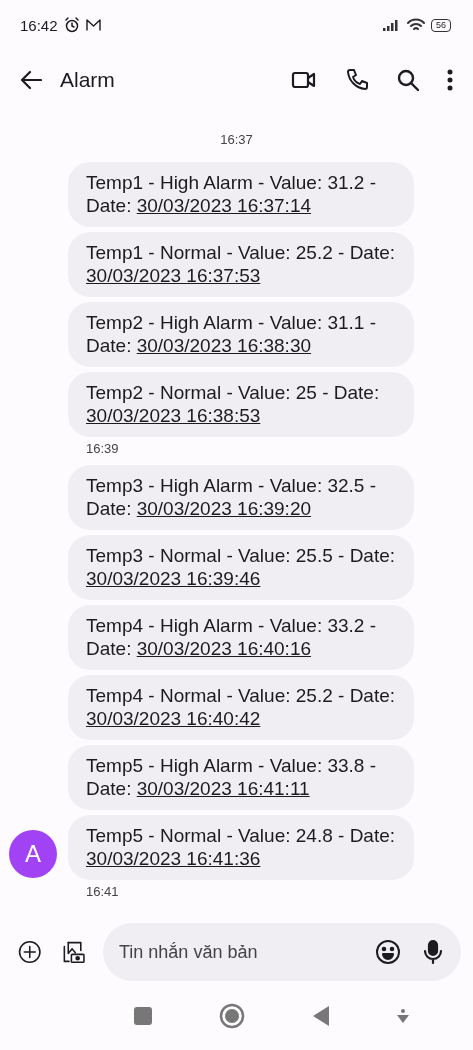  What do you see at coordinates (173, 578) in the screenshot?
I see `date-link: 30/03/2023 16:39:46` at bounding box center [173, 578].